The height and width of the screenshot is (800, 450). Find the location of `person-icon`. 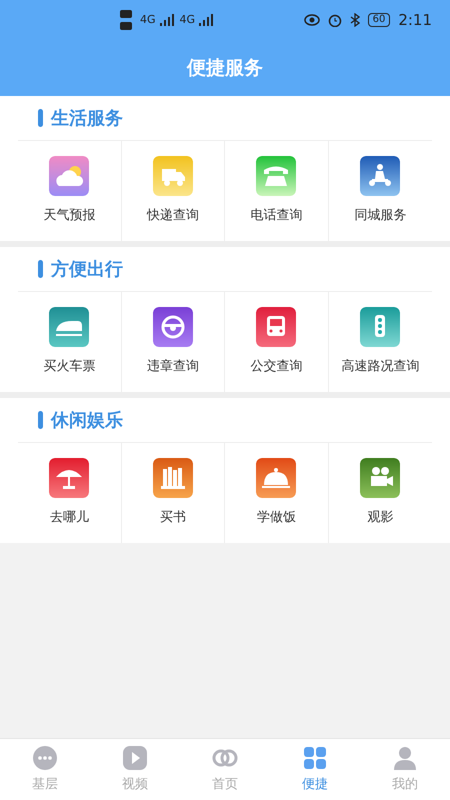

person-icon is located at coordinates (405, 758).